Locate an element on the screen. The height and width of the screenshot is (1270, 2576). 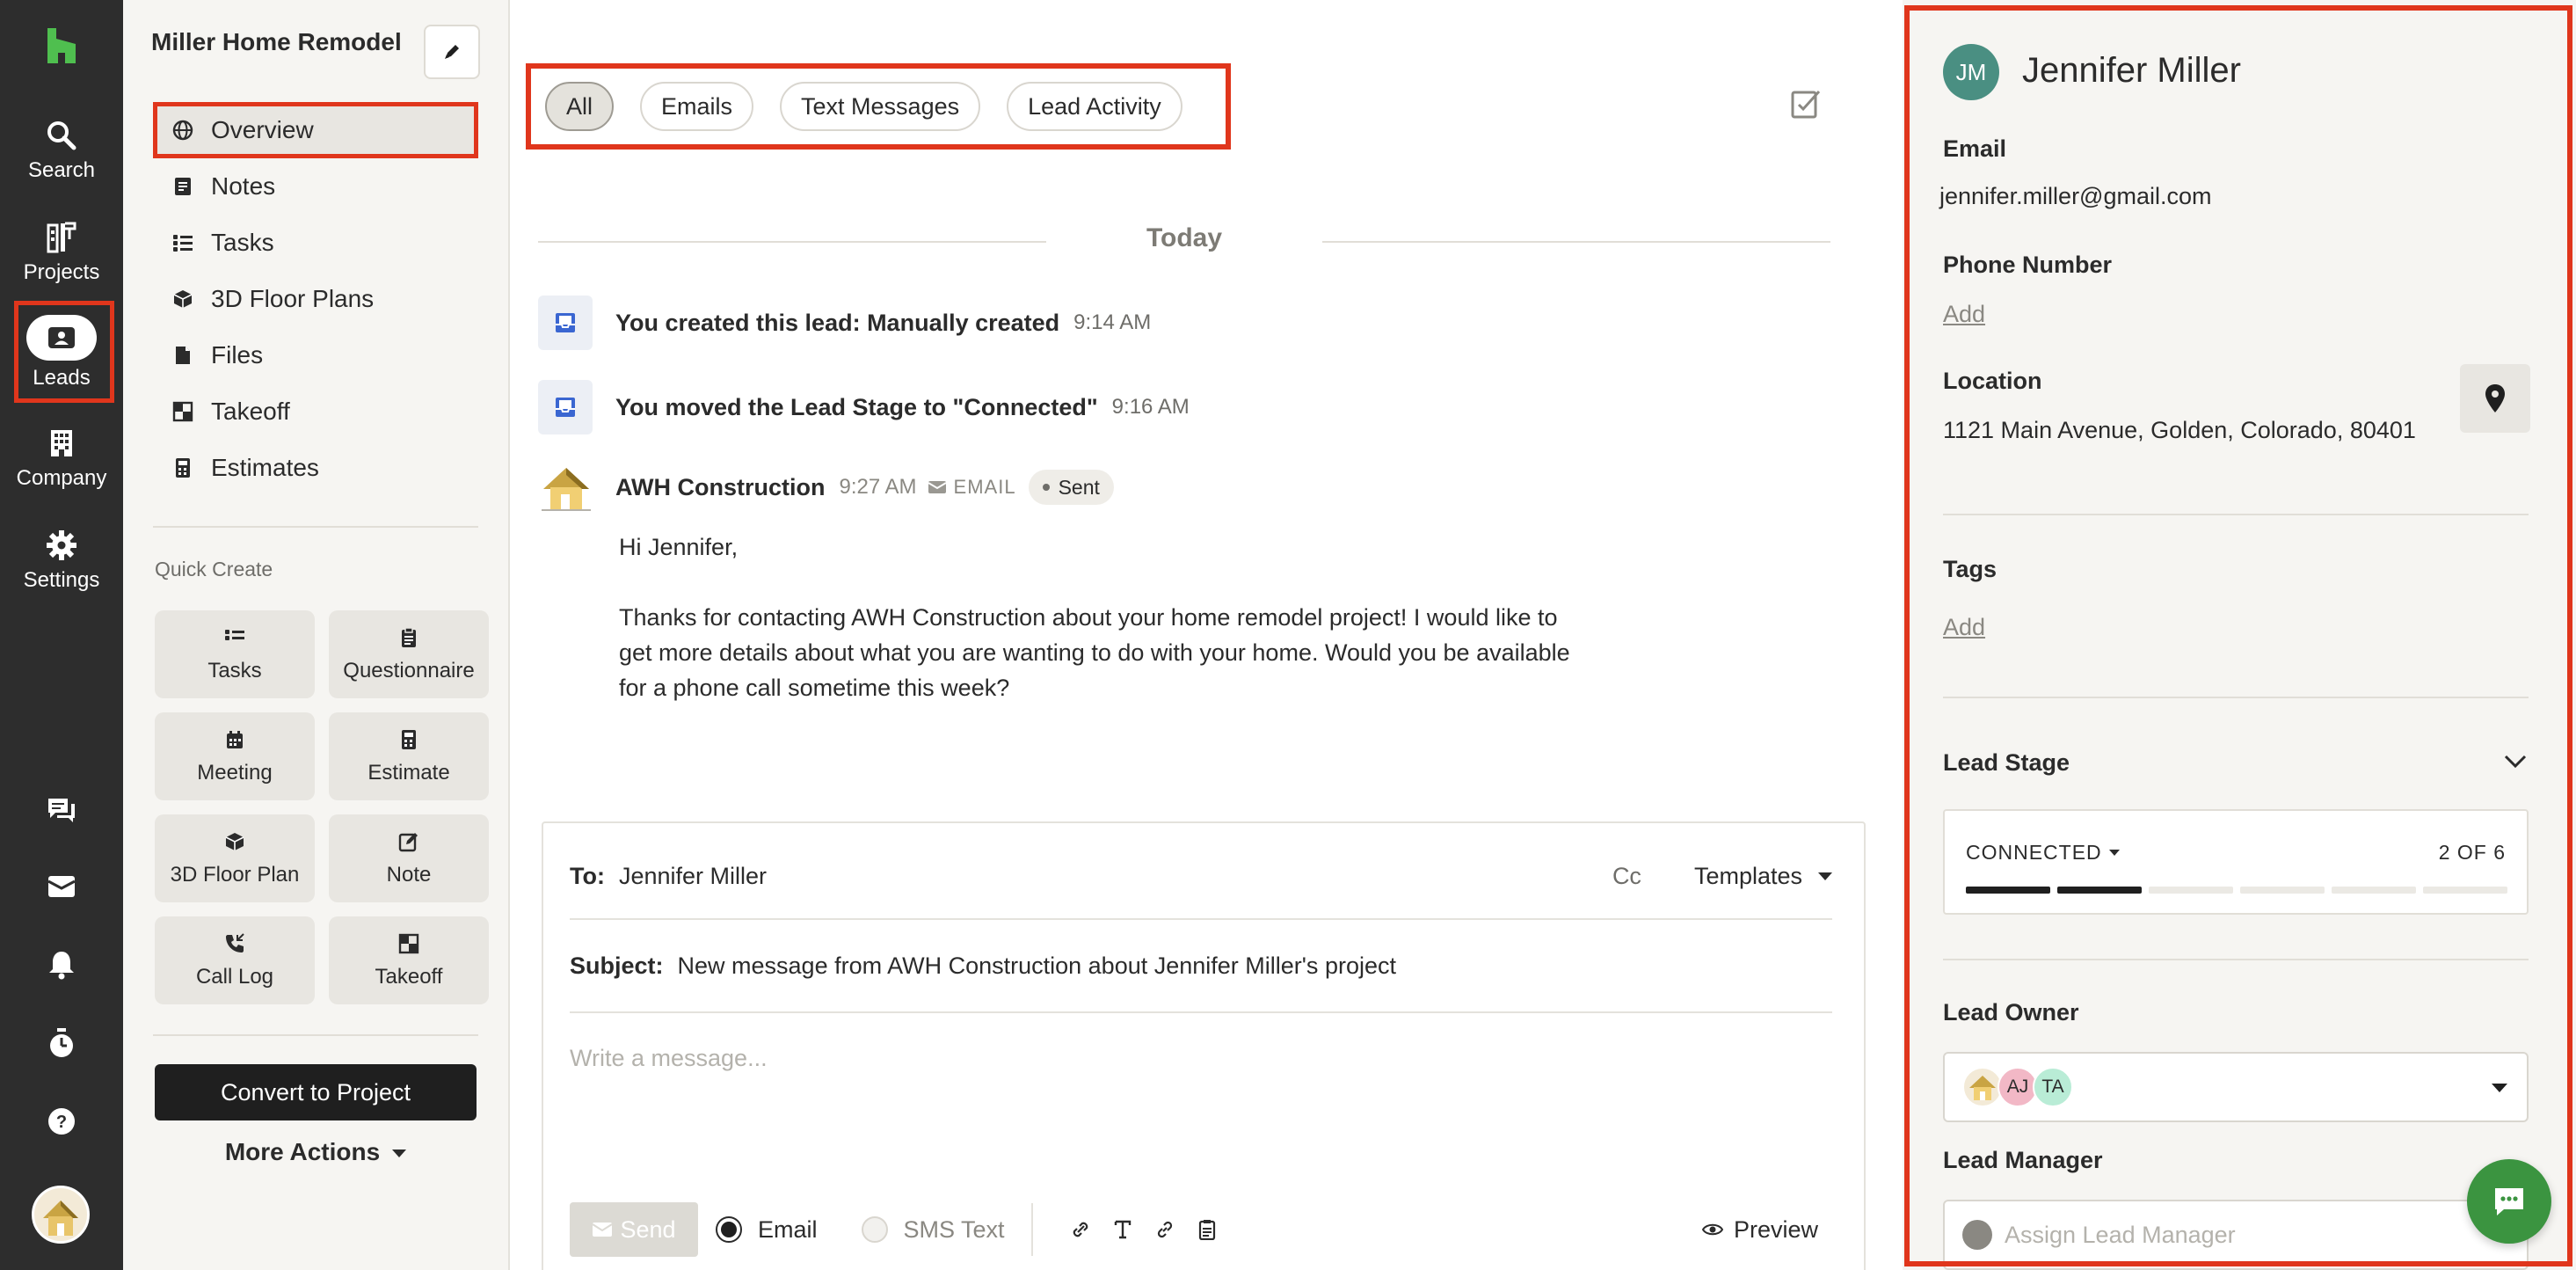
attach-icon is located at coordinates (1080, 1230).